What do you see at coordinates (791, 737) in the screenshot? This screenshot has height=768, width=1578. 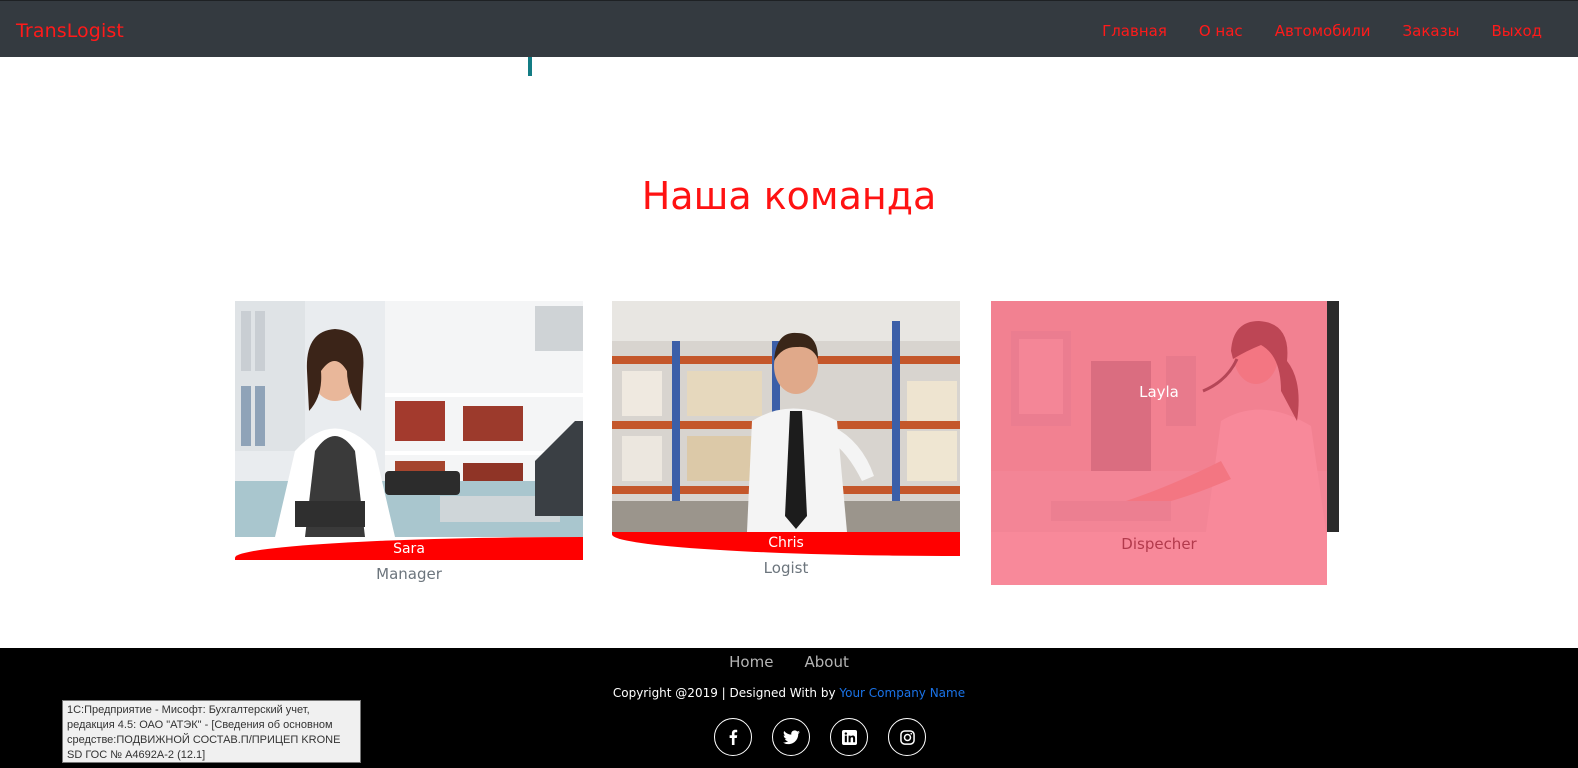 I see `twitter-icon` at bounding box center [791, 737].